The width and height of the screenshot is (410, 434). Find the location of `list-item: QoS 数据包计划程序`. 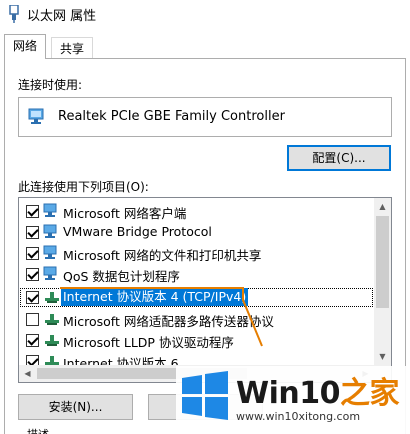

list-item: QoS 数据包计划程序 is located at coordinates (196, 274).